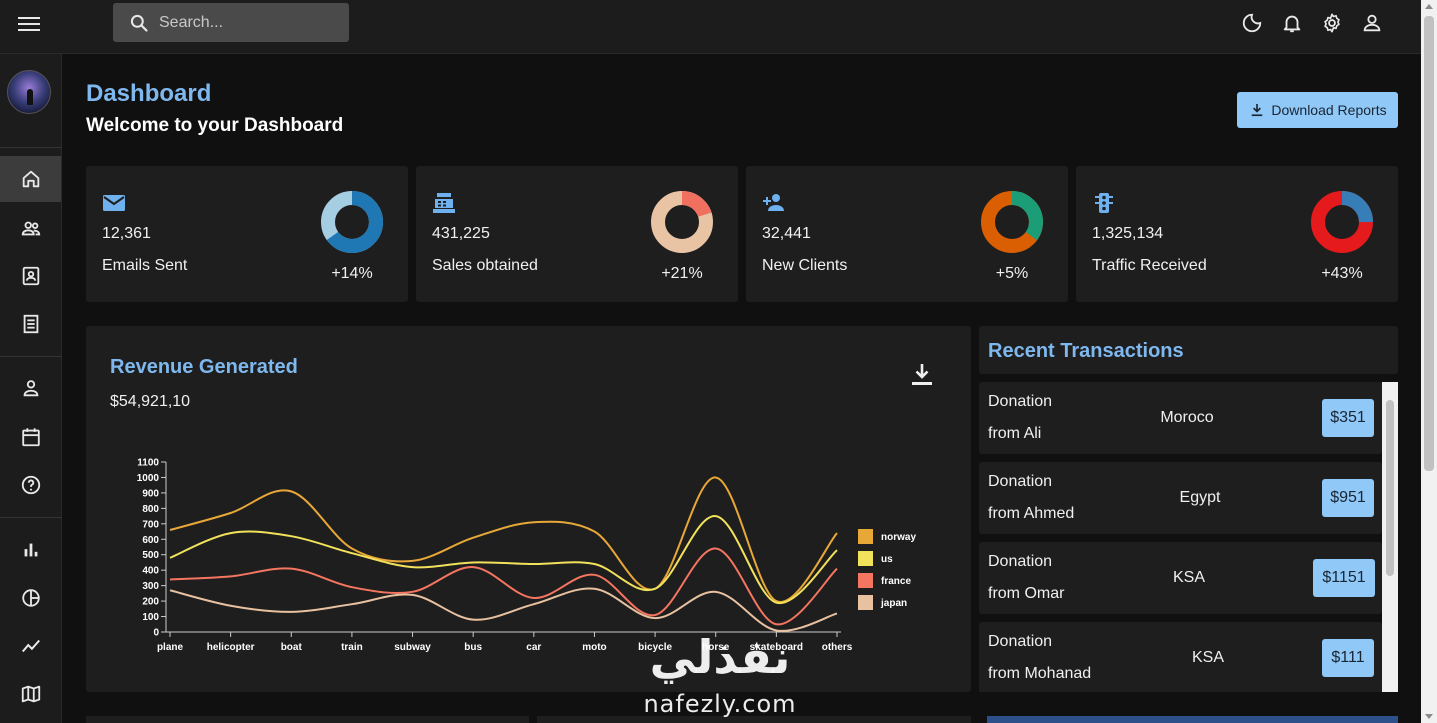 The image size is (1437, 723). I want to click on page-title: Dashboard, so click(149, 93).